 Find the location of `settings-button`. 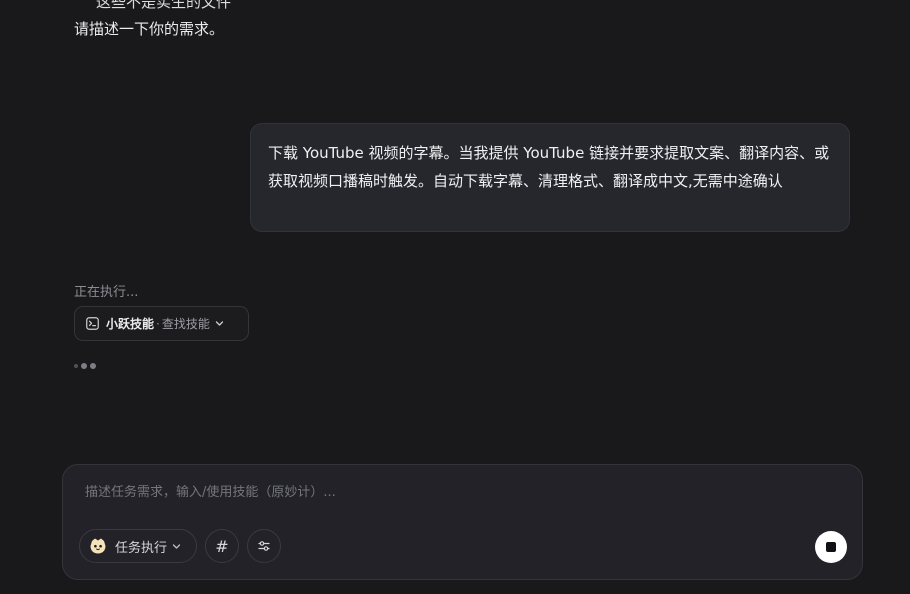

settings-button is located at coordinates (264, 546).